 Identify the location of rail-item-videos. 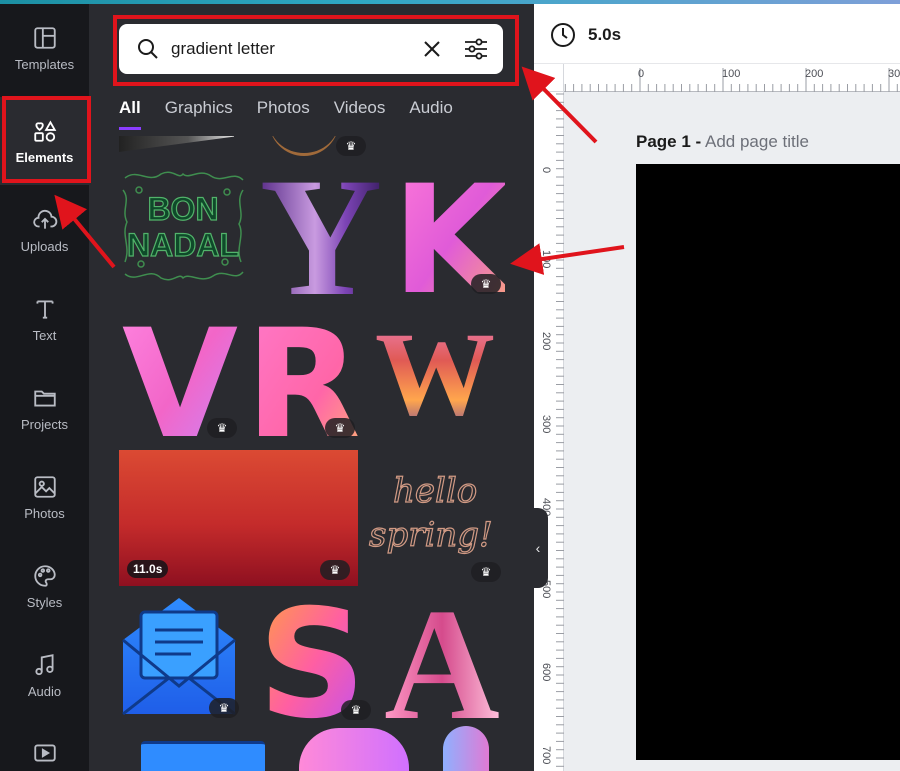
(44, 745).